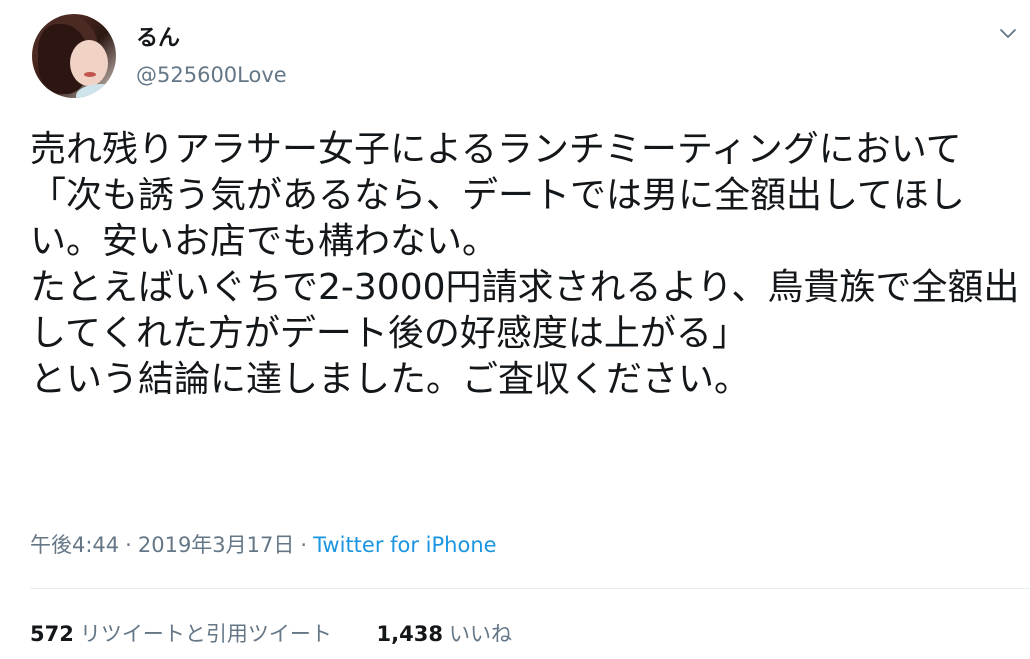 The image size is (1030, 659). I want to click on more-options-button, so click(1008, 34).